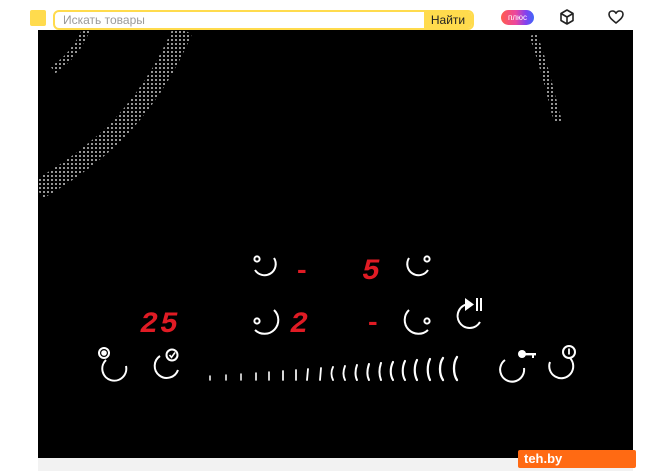 Image resolution: width=670 pixels, height=471 pixels. I want to click on zone-top-right-display: 5, so click(371, 272).